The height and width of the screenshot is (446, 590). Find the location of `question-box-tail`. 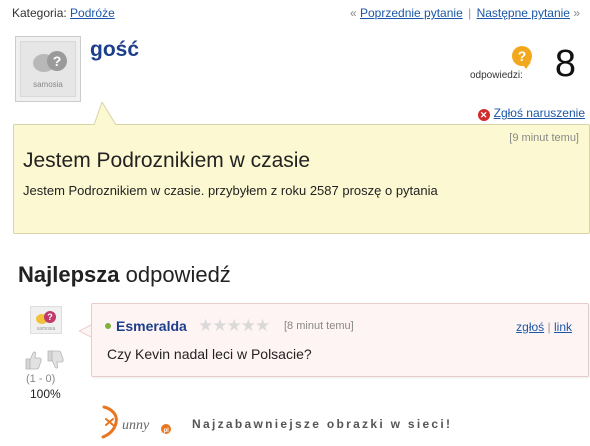

question-box-tail is located at coordinates (105, 114).